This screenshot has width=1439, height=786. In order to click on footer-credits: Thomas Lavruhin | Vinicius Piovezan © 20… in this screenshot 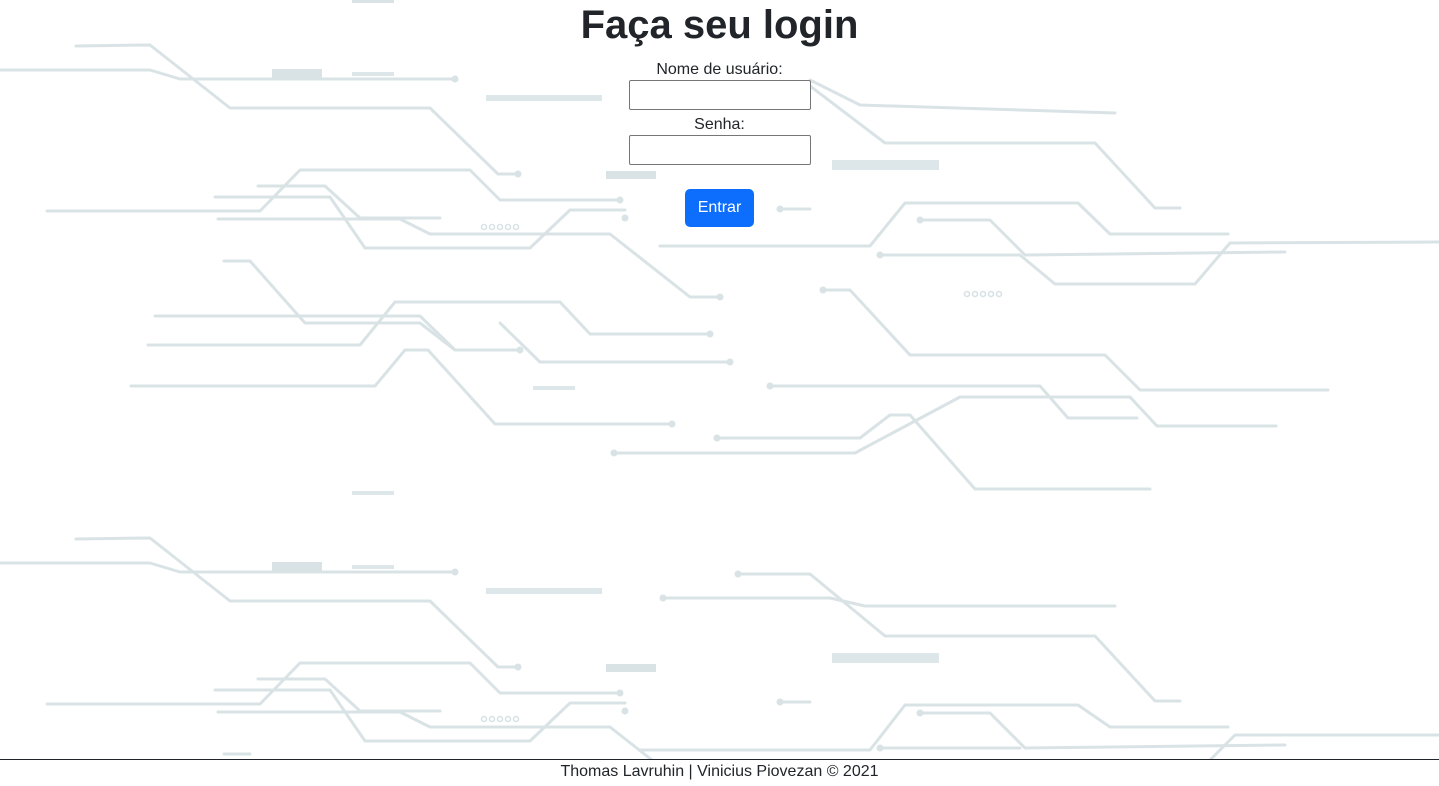, I will do `click(719, 771)`.